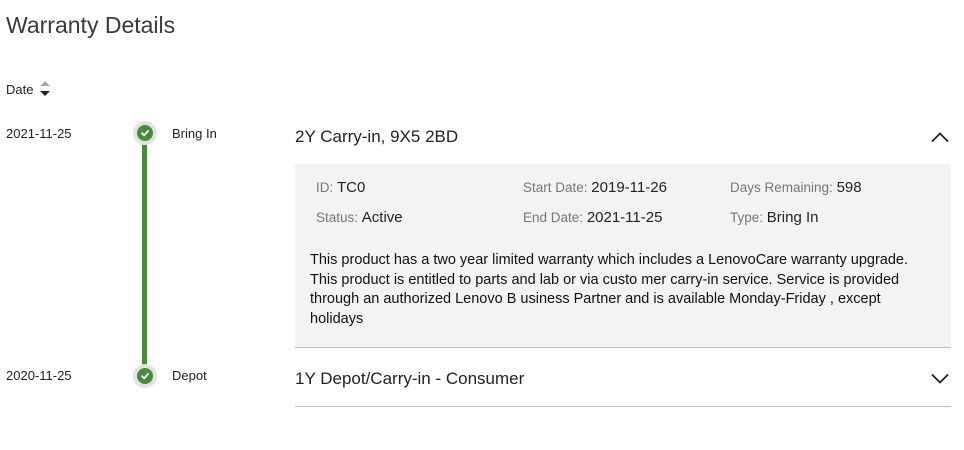 The width and height of the screenshot is (964, 450). What do you see at coordinates (940, 379) in the screenshot?
I see `chevron-down-icon` at bounding box center [940, 379].